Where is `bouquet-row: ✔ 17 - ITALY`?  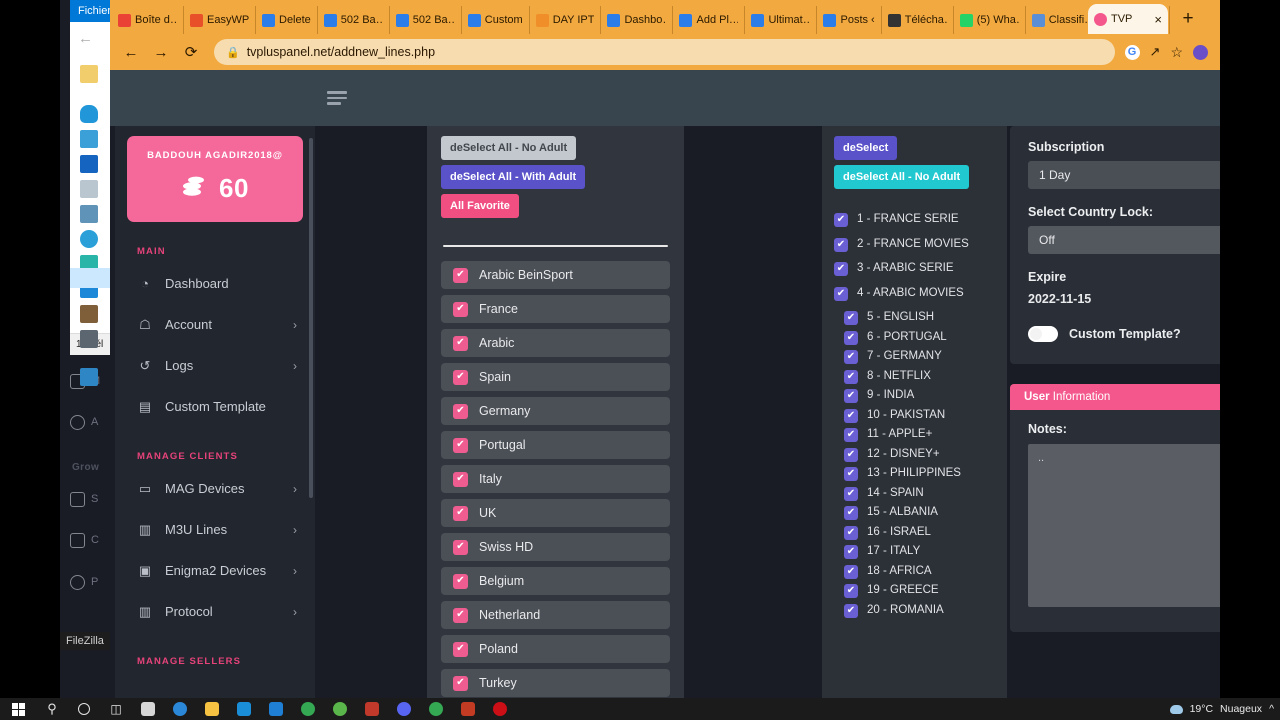
bouquet-row: ✔ 17 - ITALY is located at coordinates (914, 552).